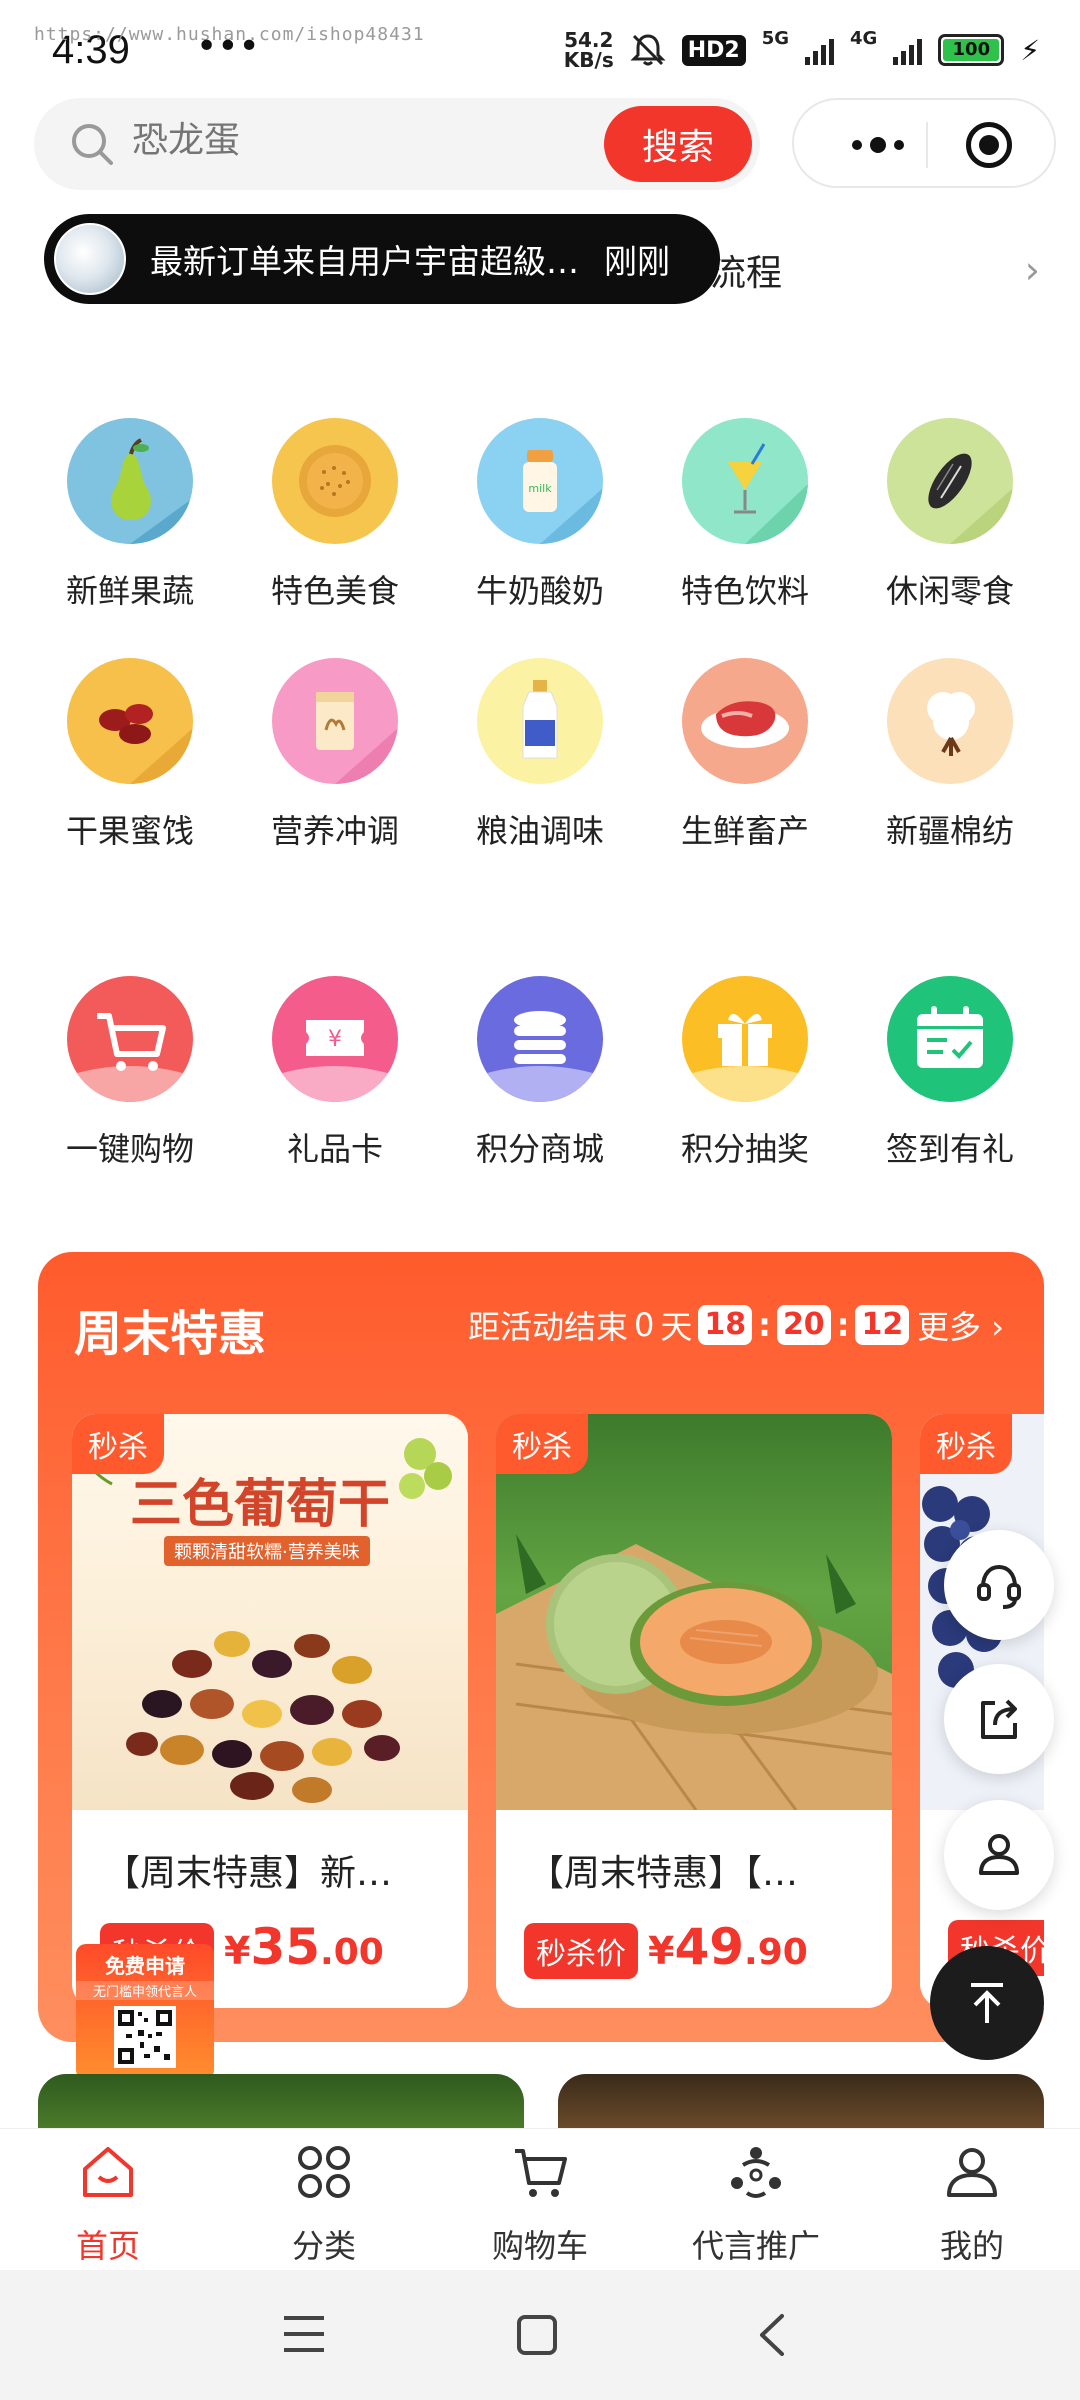 The width and height of the screenshot is (1080, 2400). What do you see at coordinates (678, 144) in the screenshot?
I see `search-button: 搜索` at bounding box center [678, 144].